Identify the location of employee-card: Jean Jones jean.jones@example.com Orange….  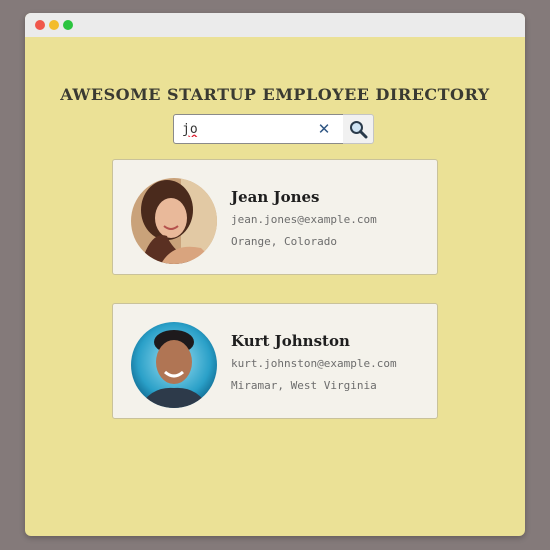
(275, 217).